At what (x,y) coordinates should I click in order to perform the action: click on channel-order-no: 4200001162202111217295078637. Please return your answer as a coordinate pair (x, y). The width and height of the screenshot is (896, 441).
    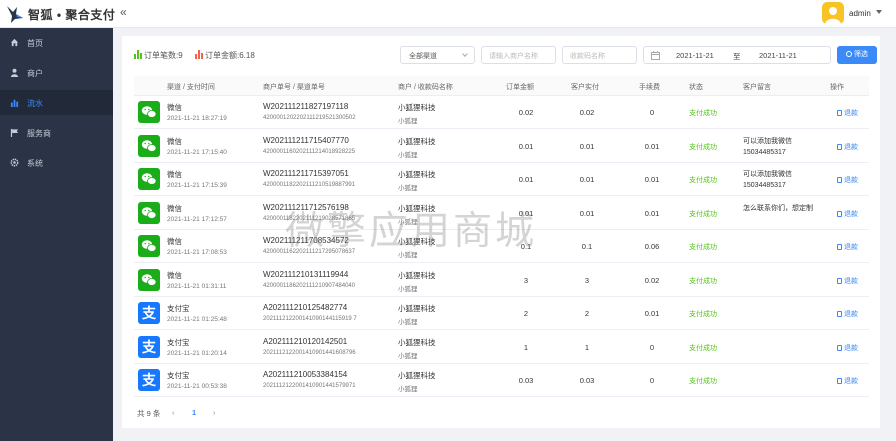
    Looking at the image, I should click on (309, 252).